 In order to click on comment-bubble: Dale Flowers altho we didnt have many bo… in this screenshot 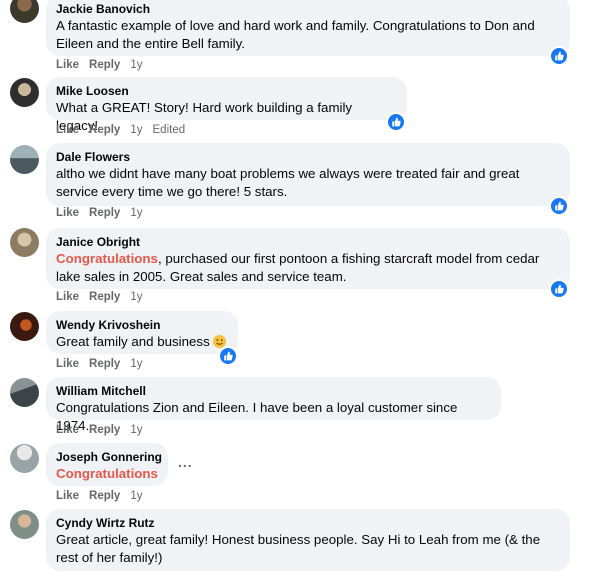, I will do `click(308, 174)`.